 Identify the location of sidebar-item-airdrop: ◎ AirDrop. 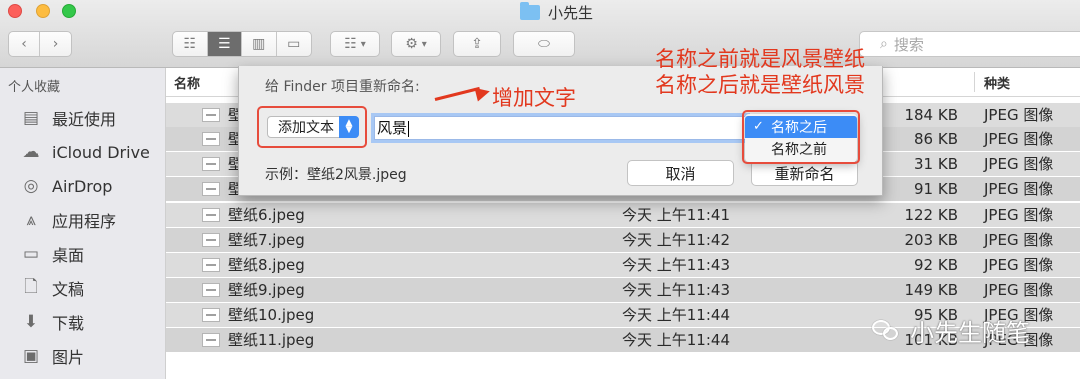
(66, 186).